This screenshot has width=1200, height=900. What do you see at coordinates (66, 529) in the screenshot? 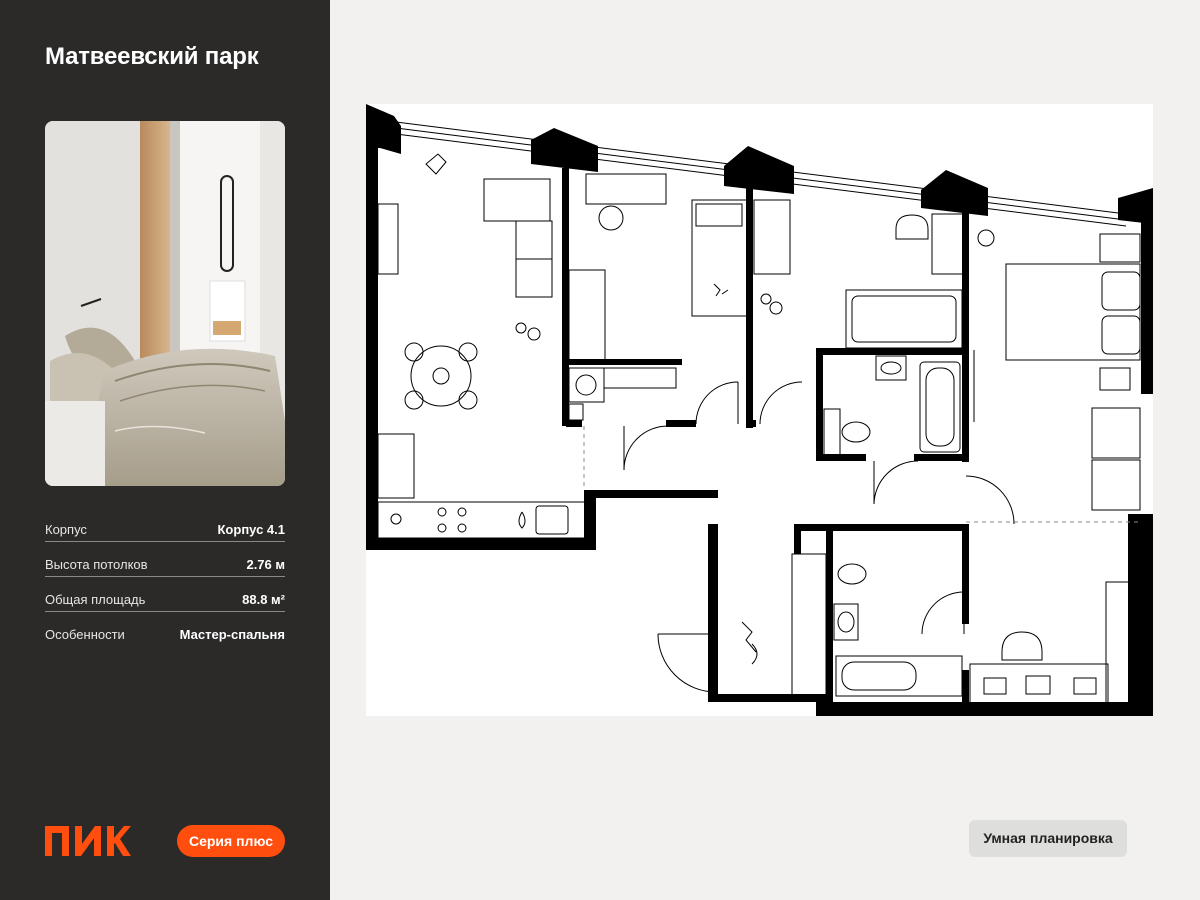
I see `spec-label: Корпус` at bounding box center [66, 529].